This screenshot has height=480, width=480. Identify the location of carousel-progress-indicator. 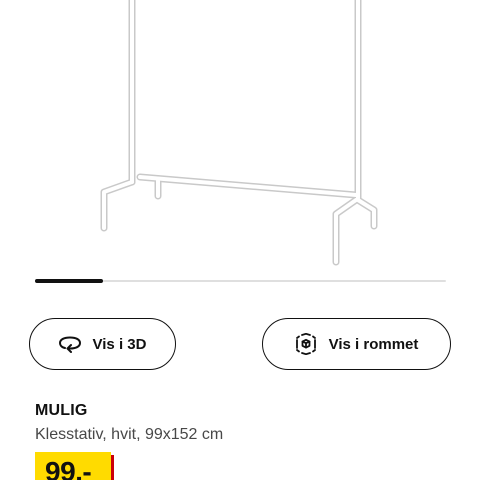
(69, 281).